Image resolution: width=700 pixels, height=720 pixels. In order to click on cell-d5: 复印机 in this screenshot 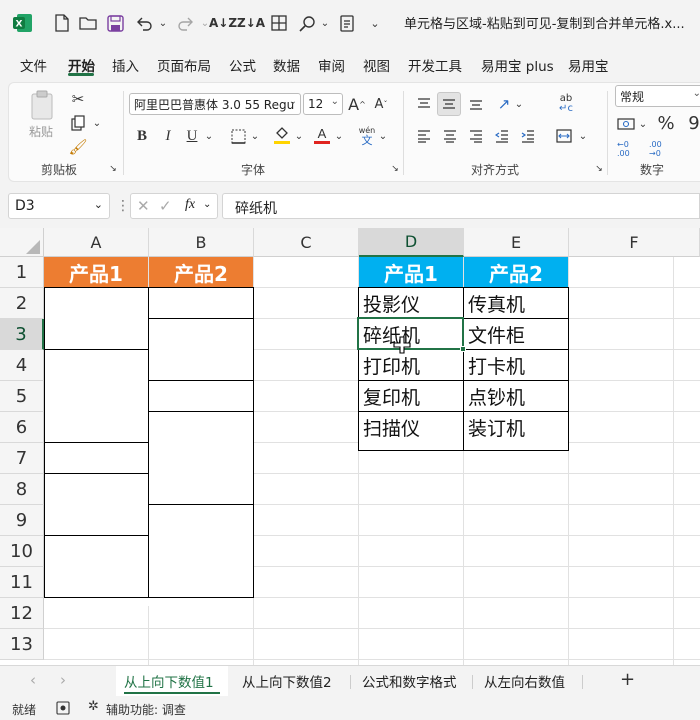, I will do `click(411, 396)`.